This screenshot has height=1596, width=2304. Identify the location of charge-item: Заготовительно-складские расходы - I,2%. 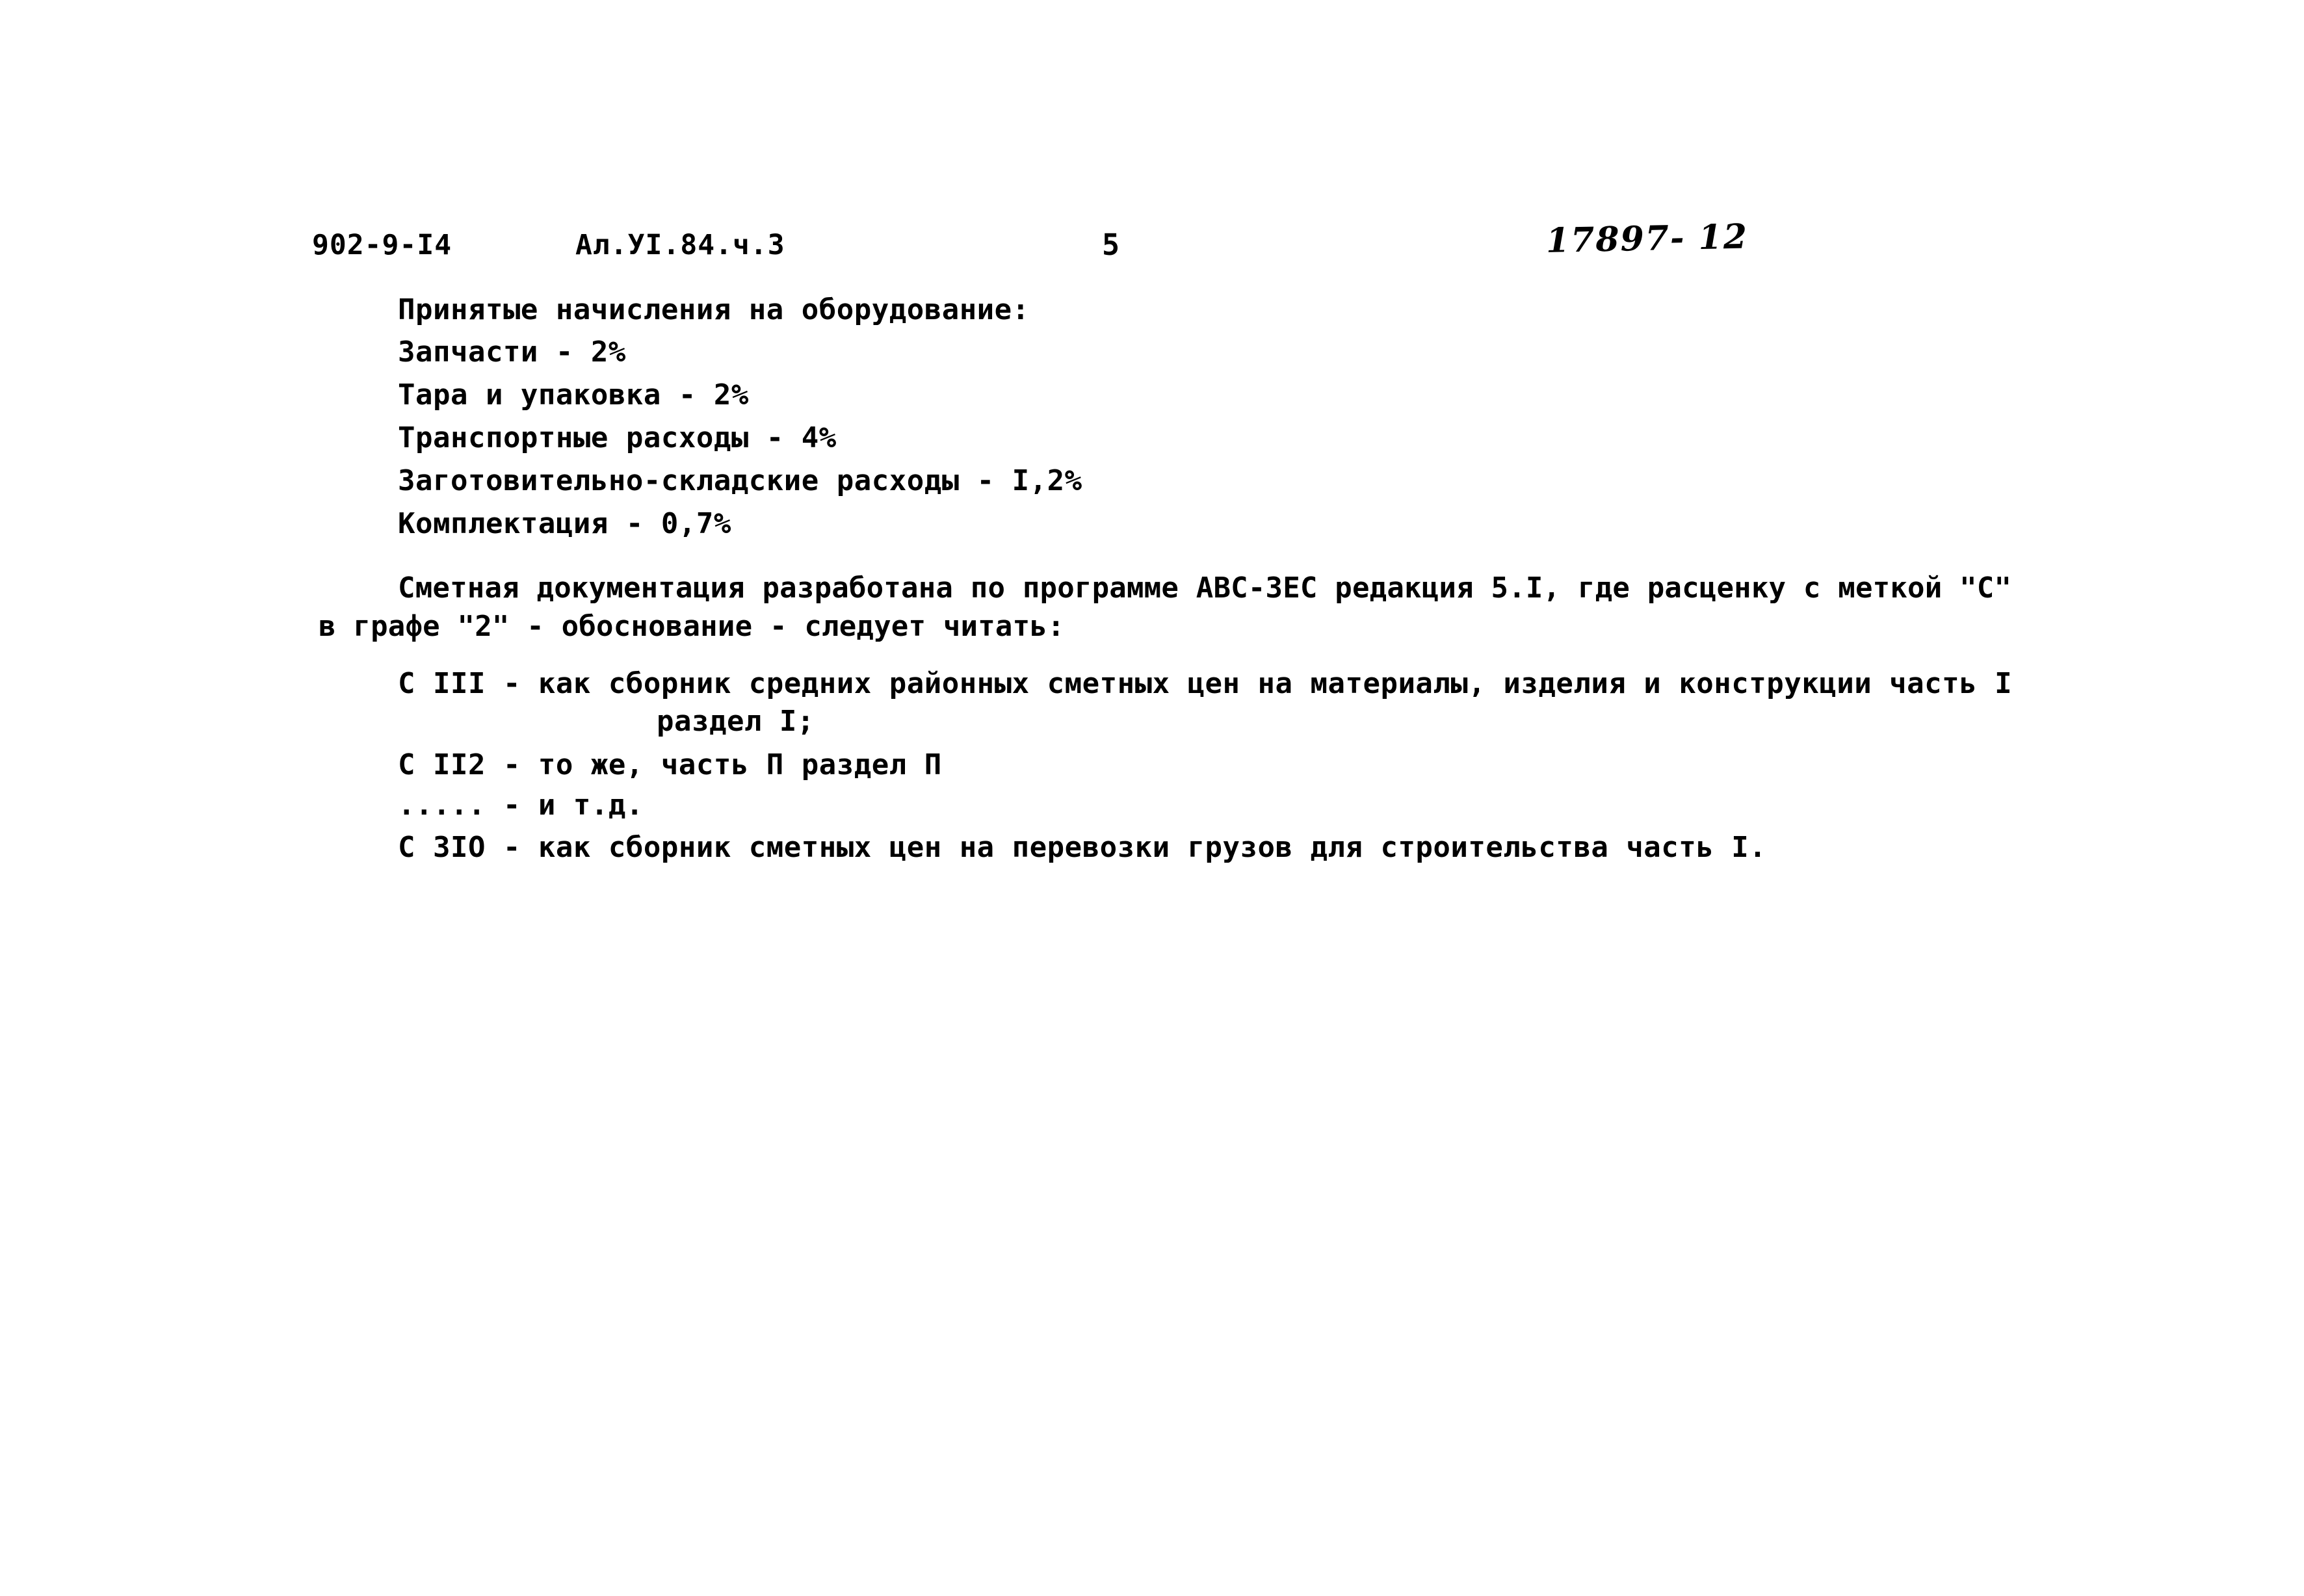
(740, 480).